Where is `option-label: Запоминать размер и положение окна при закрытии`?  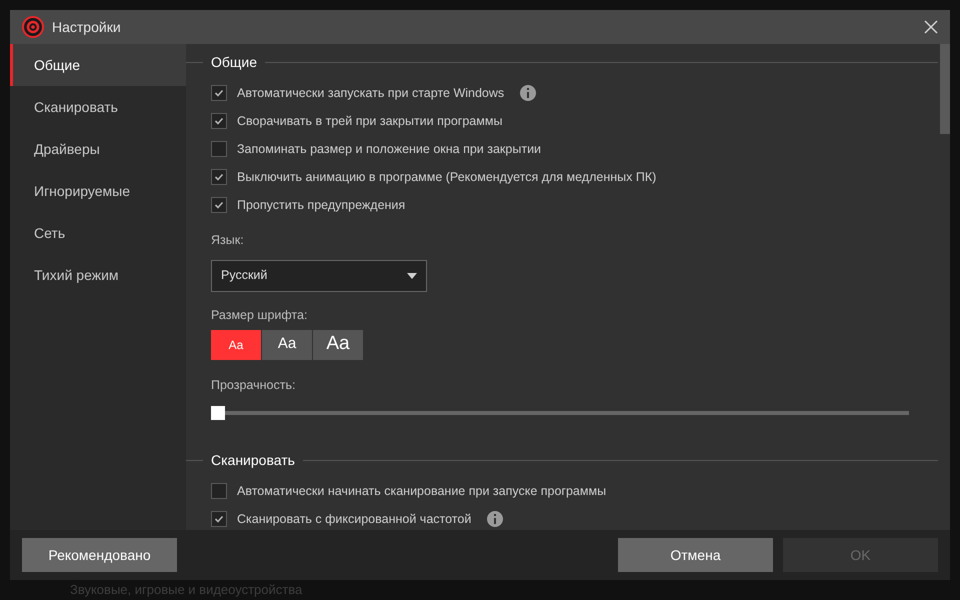
option-label: Запоминать размер и положение окна при закрытии is located at coordinates (389, 149).